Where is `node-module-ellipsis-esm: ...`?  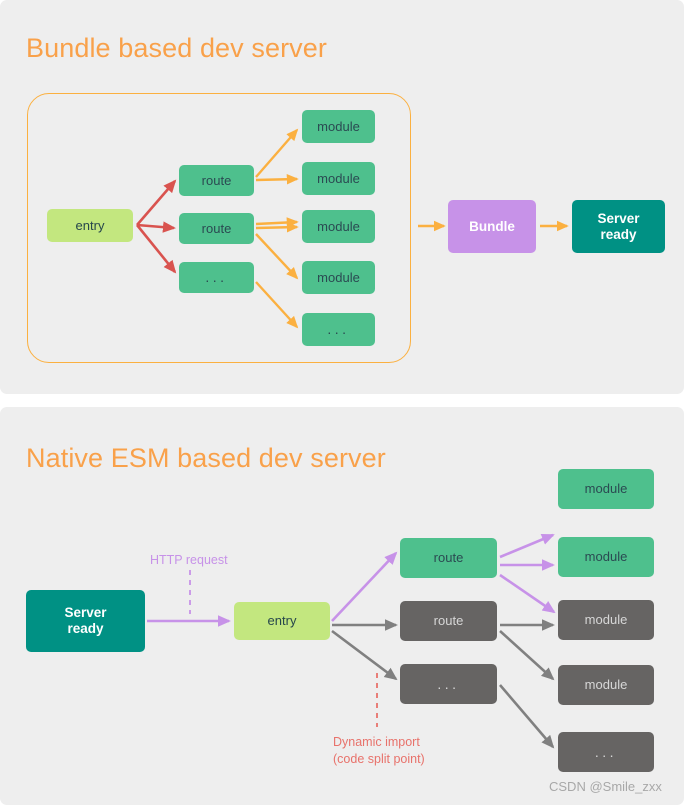
node-module-ellipsis-esm: ... is located at coordinates (606, 752).